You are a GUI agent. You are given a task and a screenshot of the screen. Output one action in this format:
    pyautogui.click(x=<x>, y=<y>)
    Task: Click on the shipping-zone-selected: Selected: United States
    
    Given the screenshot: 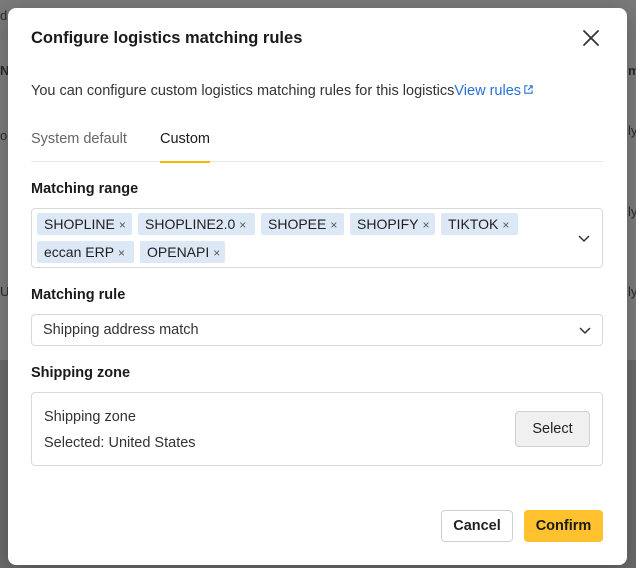 What is the action you would take?
    pyautogui.click(x=120, y=443)
    